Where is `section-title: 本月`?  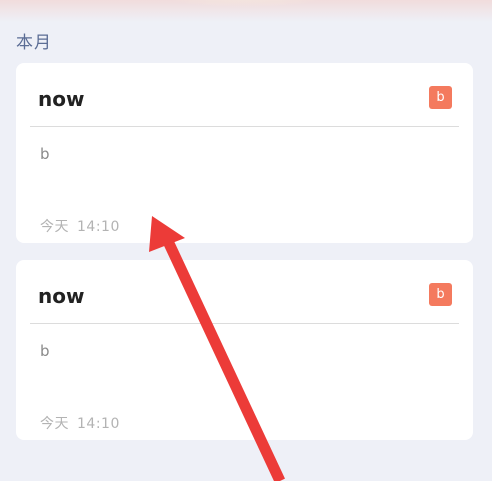 section-title: 本月 is located at coordinates (34, 43).